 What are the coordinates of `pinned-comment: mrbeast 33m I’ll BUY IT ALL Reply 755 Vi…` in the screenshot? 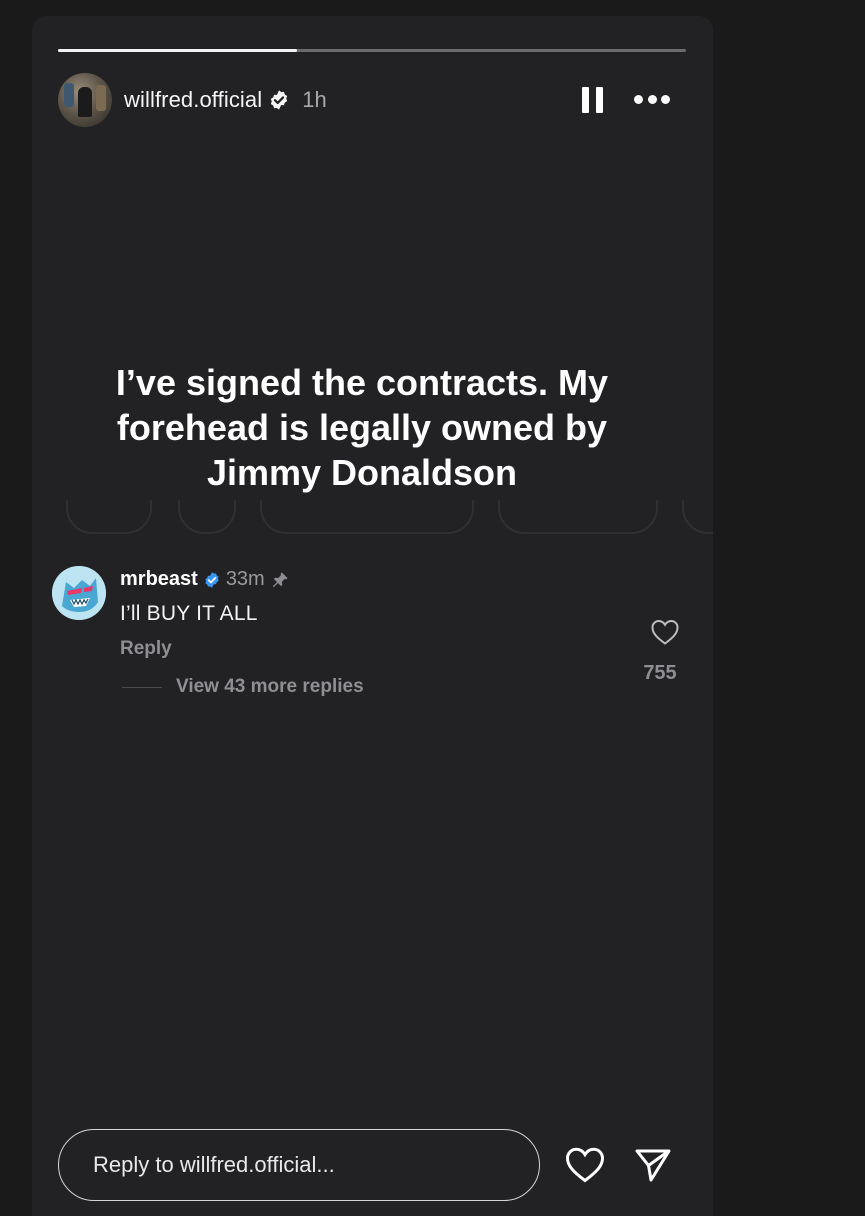 It's located at (372, 608).